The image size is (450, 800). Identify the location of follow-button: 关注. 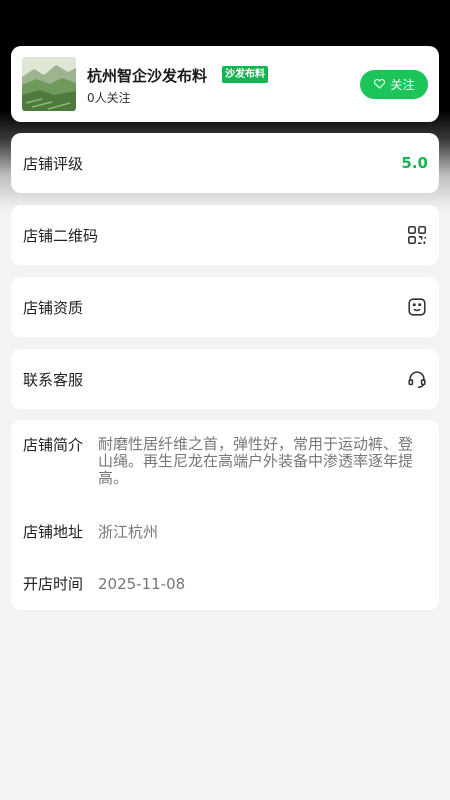
(394, 84).